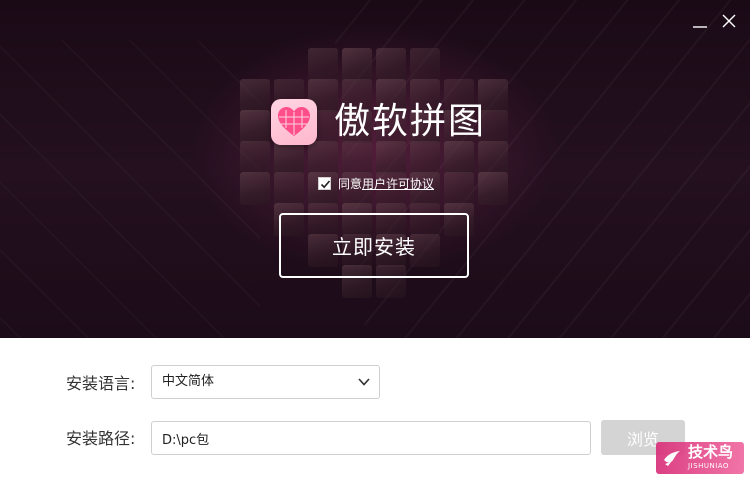  What do you see at coordinates (672, 458) in the screenshot?
I see `bird-icon` at bounding box center [672, 458].